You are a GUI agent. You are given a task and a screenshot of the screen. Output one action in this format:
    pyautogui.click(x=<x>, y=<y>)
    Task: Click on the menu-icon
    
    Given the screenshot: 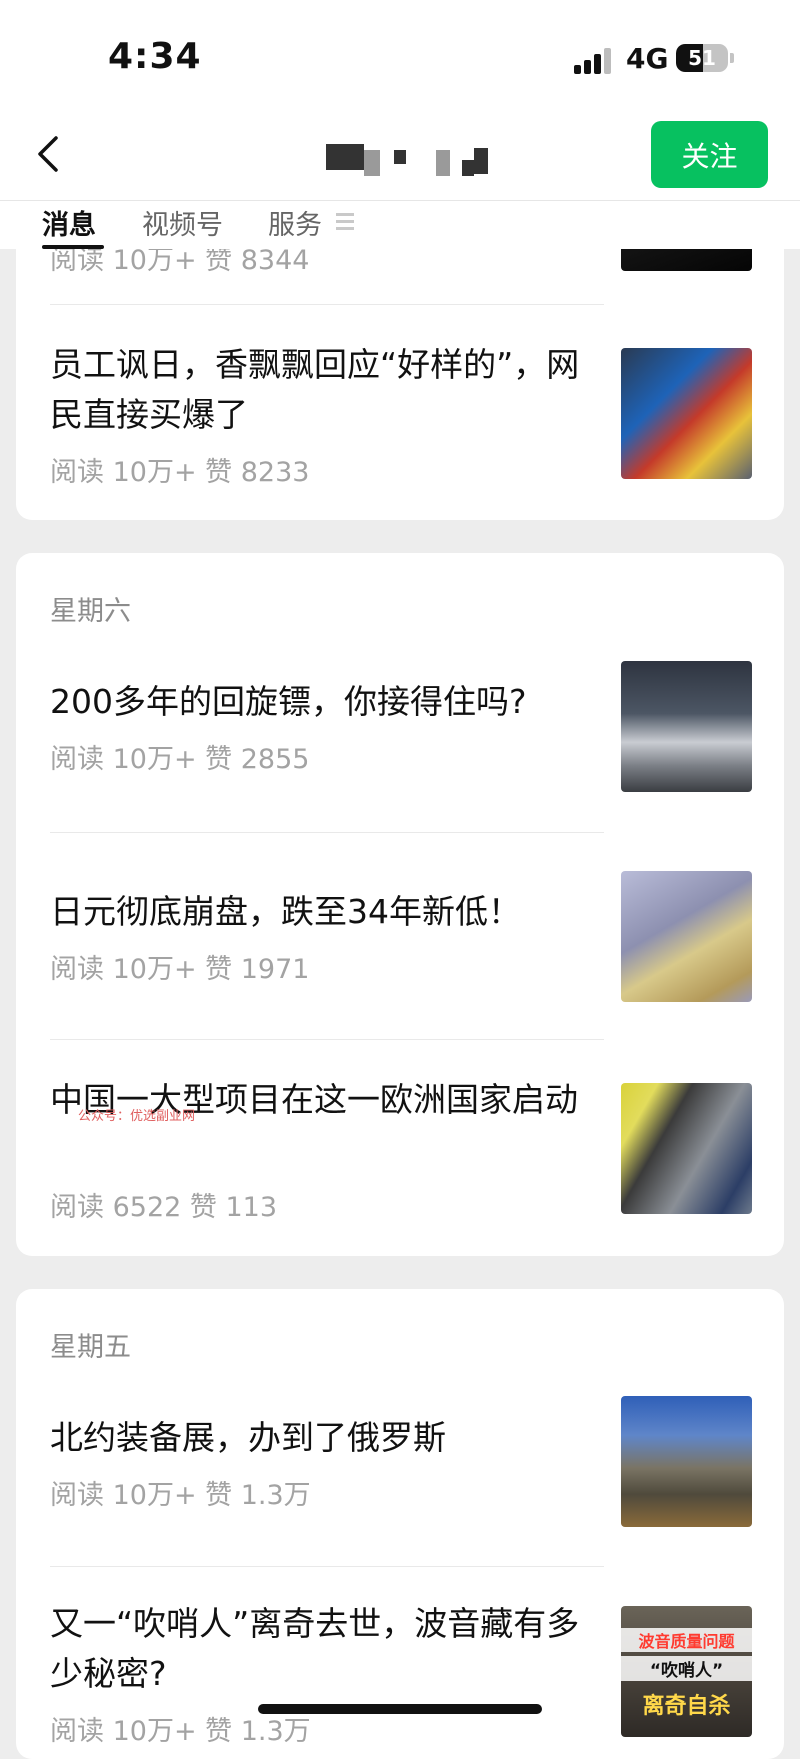 What is the action you would take?
    pyautogui.click(x=345, y=222)
    